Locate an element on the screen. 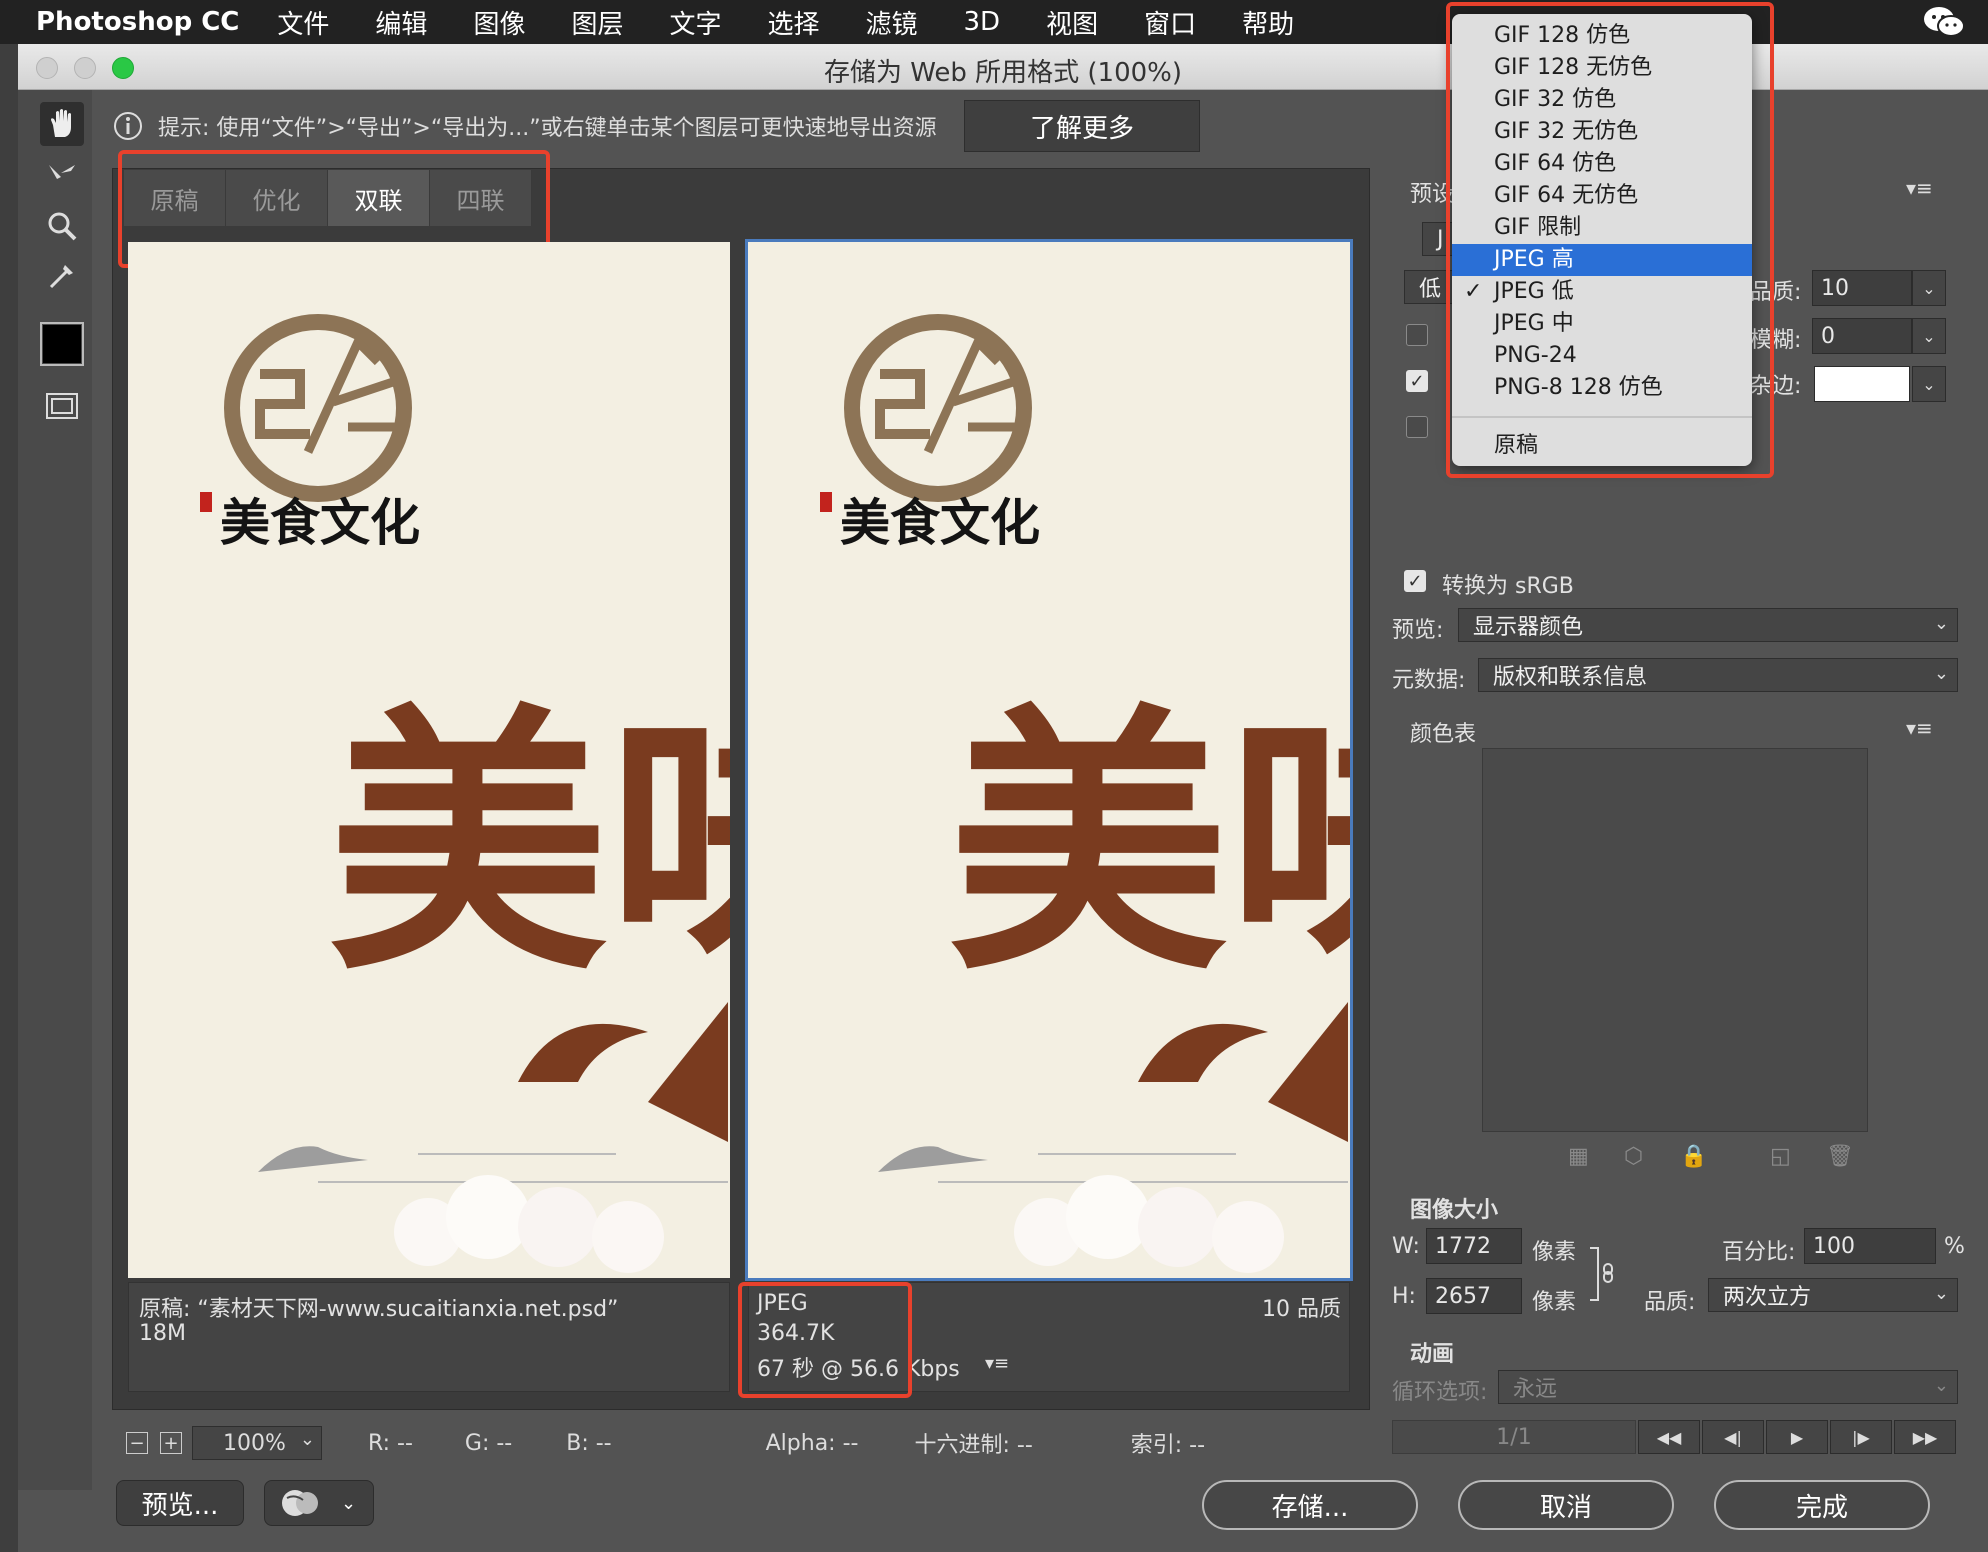 The width and height of the screenshot is (1988, 1552). color-table-menu-icon: ▾≡ is located at coordinates (1919, 728).